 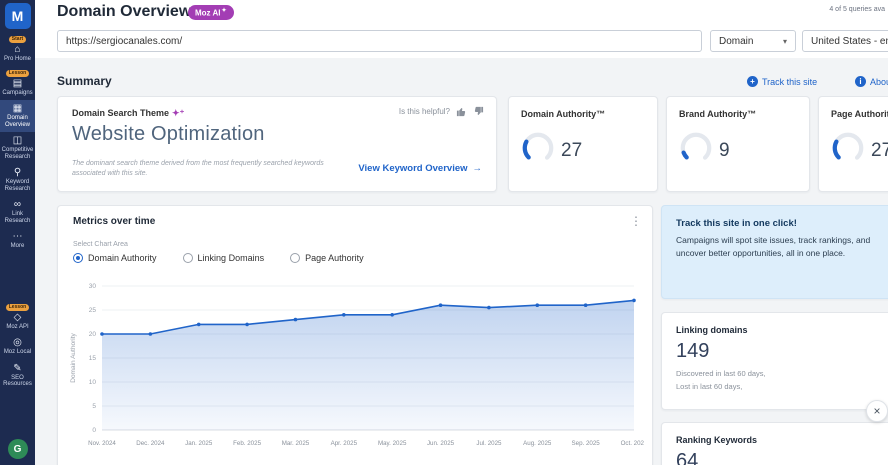 What do you see at coordinates (420, 168) in the screenshot?
I see `view-keyword-overview-link: View Keyword Overview →` at bounding box center [420, 168].